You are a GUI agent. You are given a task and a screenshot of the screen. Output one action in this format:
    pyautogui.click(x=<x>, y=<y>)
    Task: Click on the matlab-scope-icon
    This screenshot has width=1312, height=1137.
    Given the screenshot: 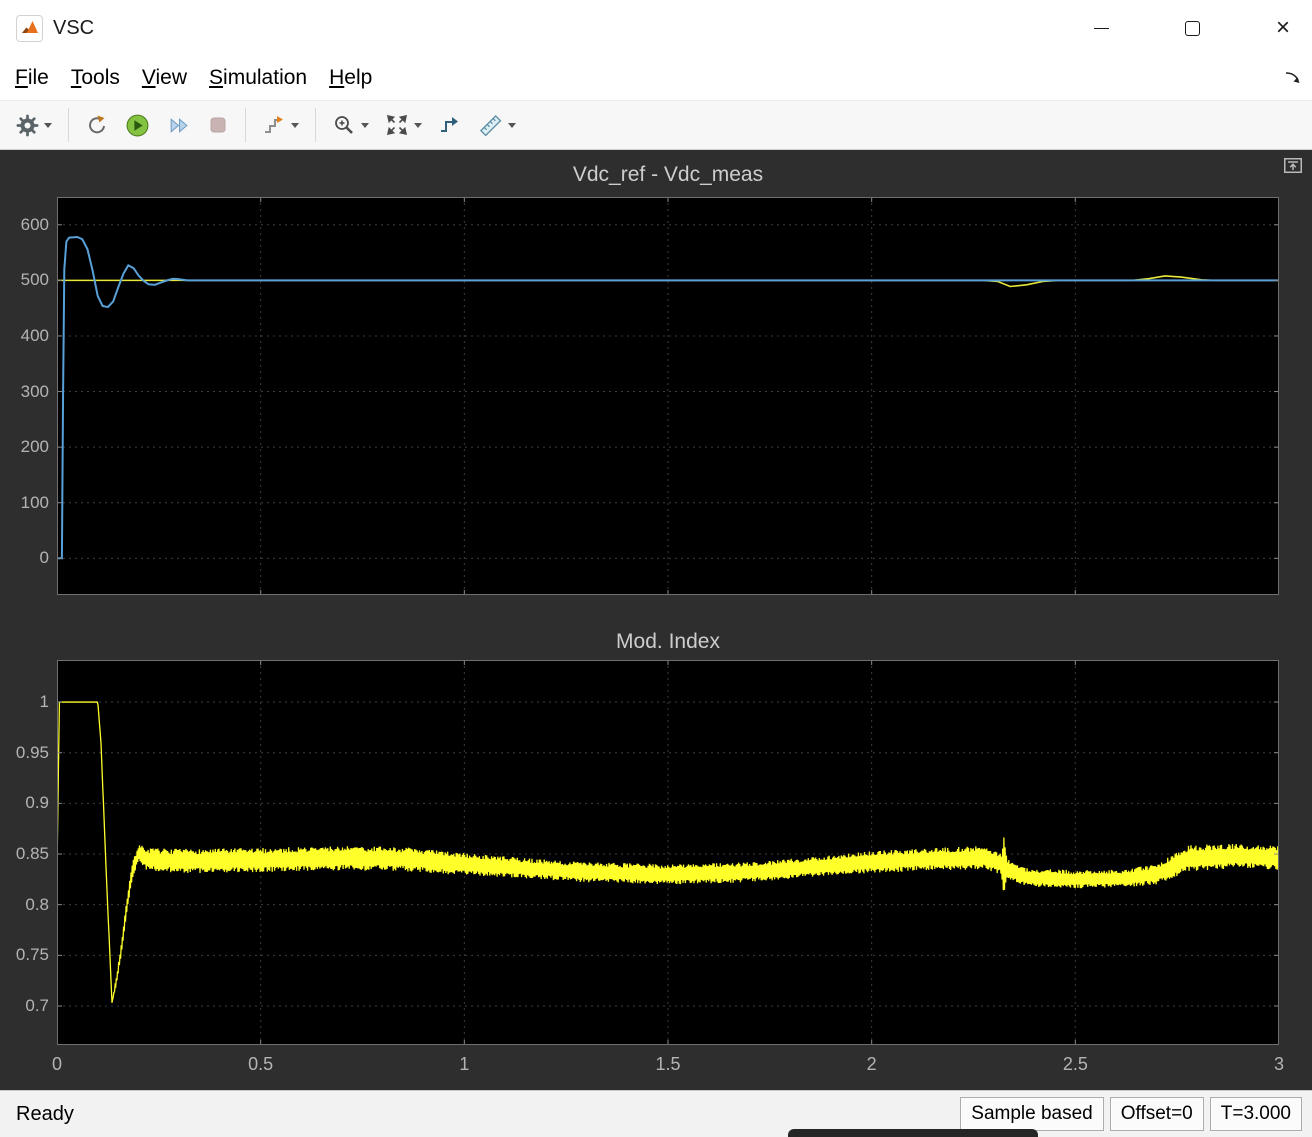 What is the action you would take?
    pyautogui.click(x=29, y=28)
    